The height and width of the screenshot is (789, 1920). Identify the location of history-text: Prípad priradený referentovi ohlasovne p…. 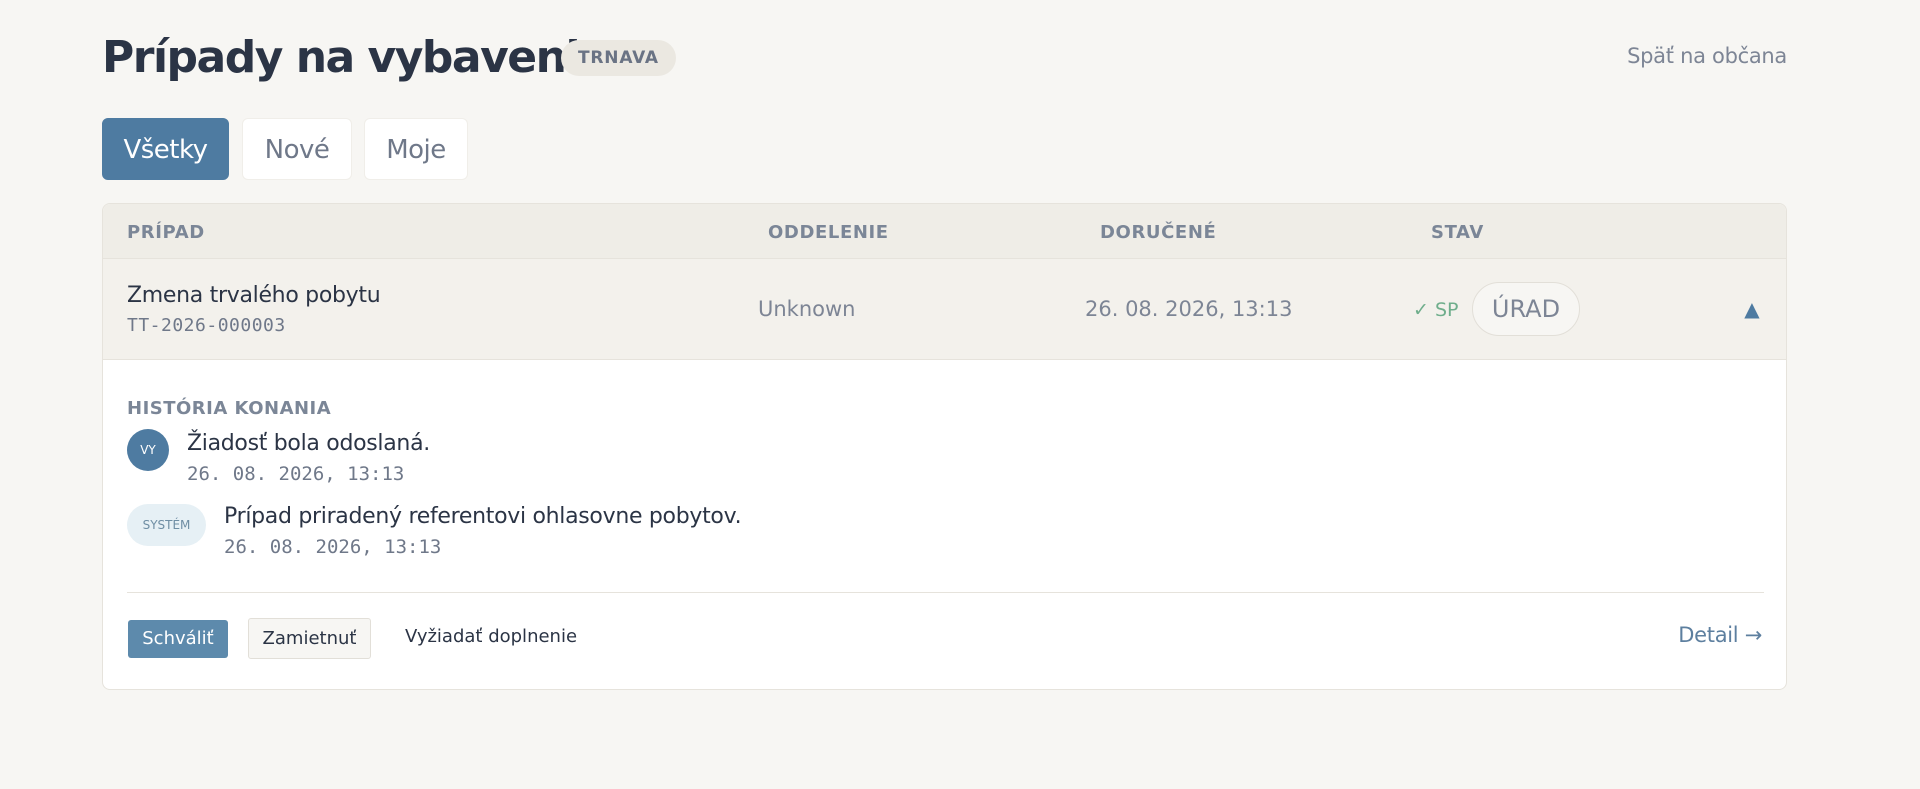
(483, 516).